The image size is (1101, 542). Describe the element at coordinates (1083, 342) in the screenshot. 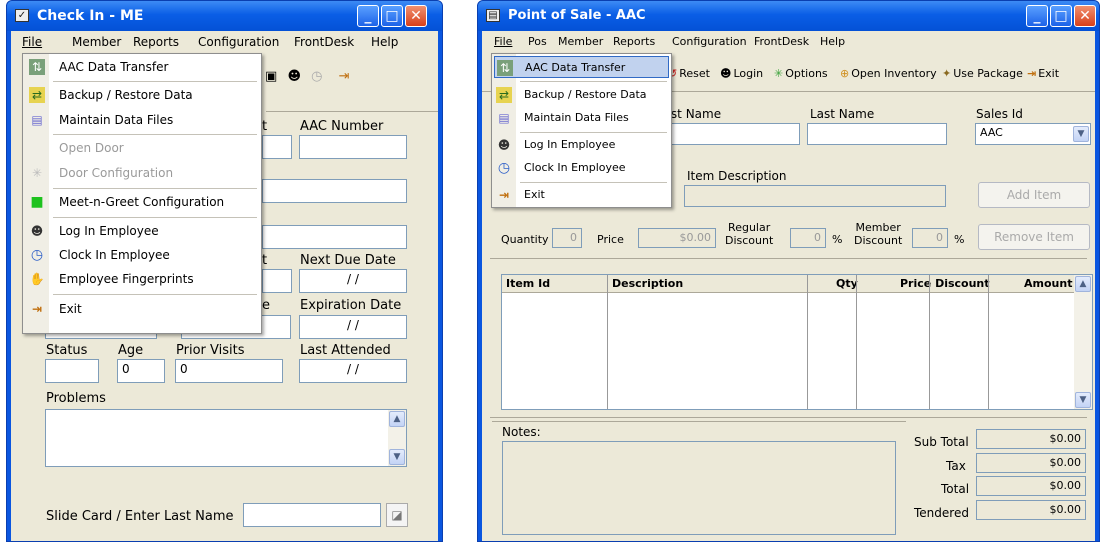

I see `grid-scrollbar: ▲ ▼` at that location.